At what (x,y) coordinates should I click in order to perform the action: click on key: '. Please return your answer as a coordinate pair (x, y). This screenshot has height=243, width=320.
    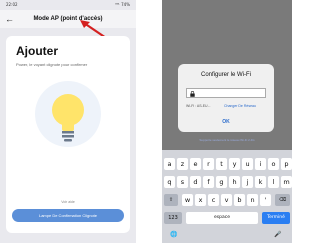
    Looking at the image, I should click on (265, 200).